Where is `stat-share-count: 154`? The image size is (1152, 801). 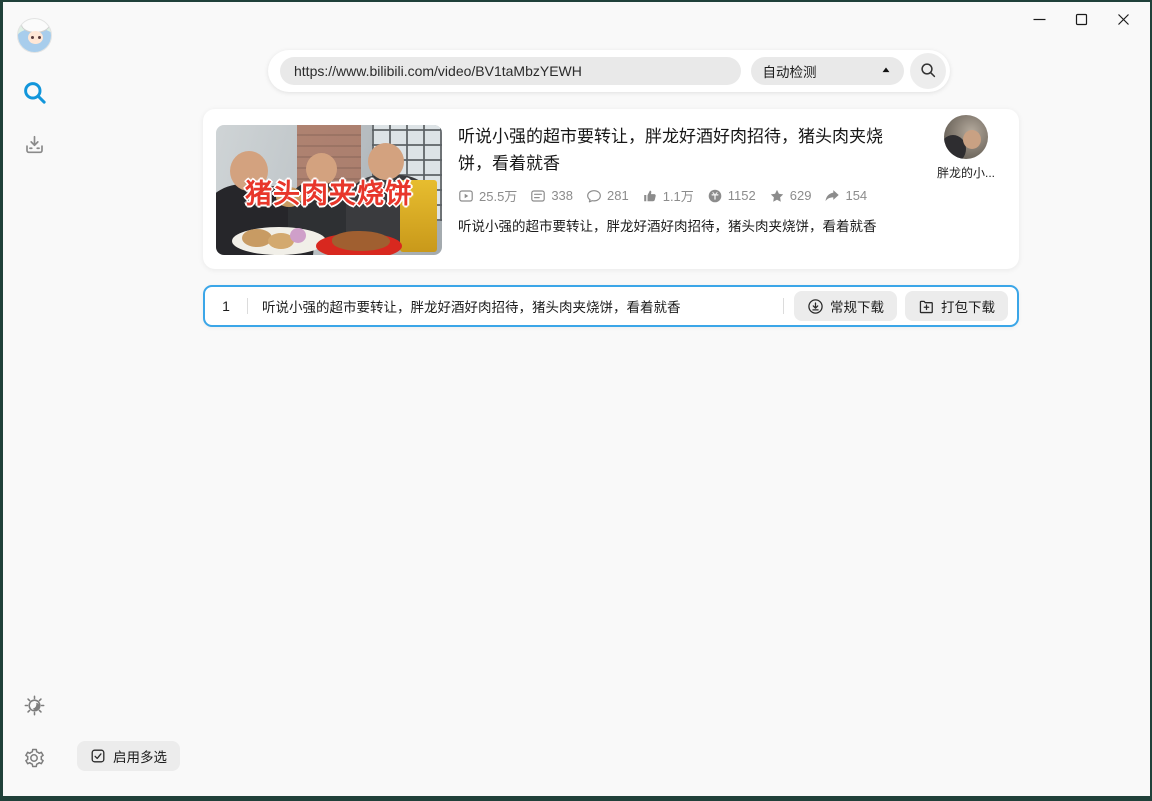 stat-share-count: 154 is located at coordinates (845, 196).